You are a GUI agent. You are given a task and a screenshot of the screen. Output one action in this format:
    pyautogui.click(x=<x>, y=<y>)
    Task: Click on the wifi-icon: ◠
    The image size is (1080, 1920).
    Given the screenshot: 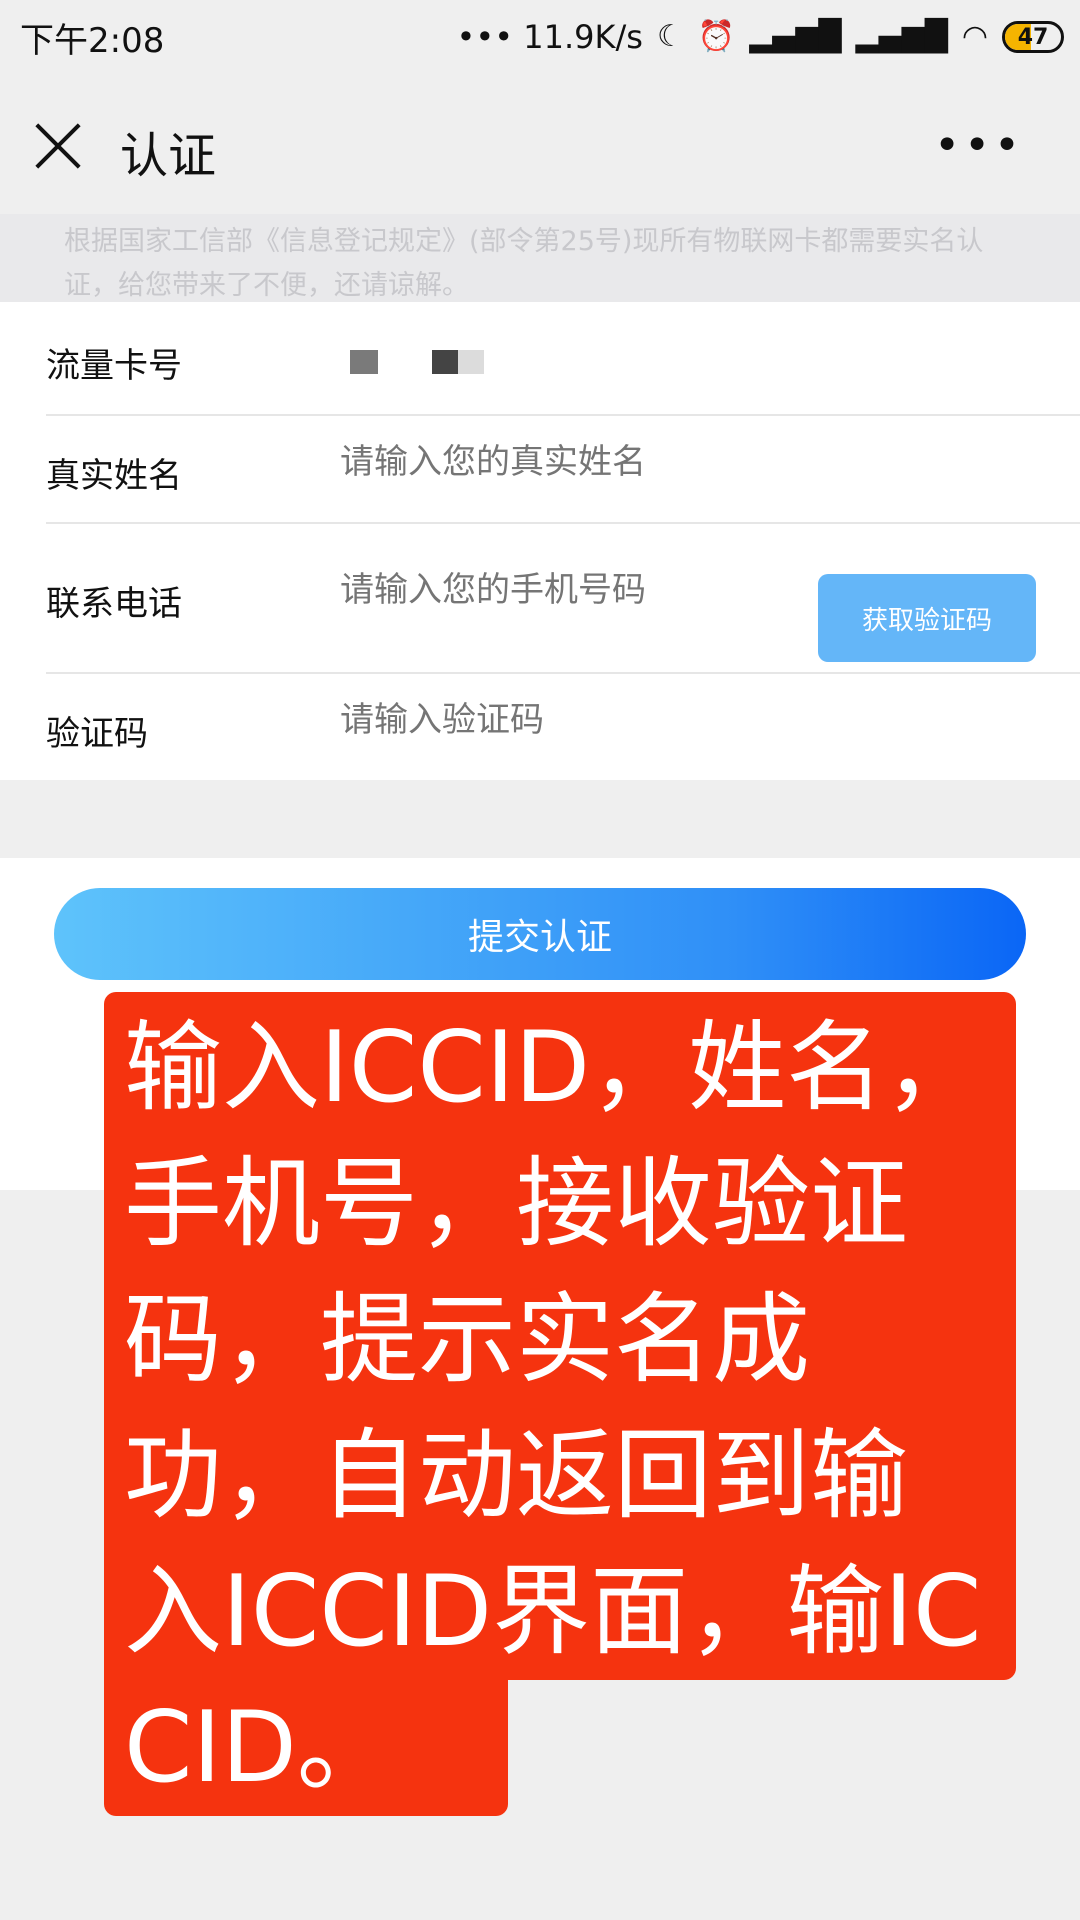 What is the action you would take?
    pyautogui.click(x=974, y=36)
    